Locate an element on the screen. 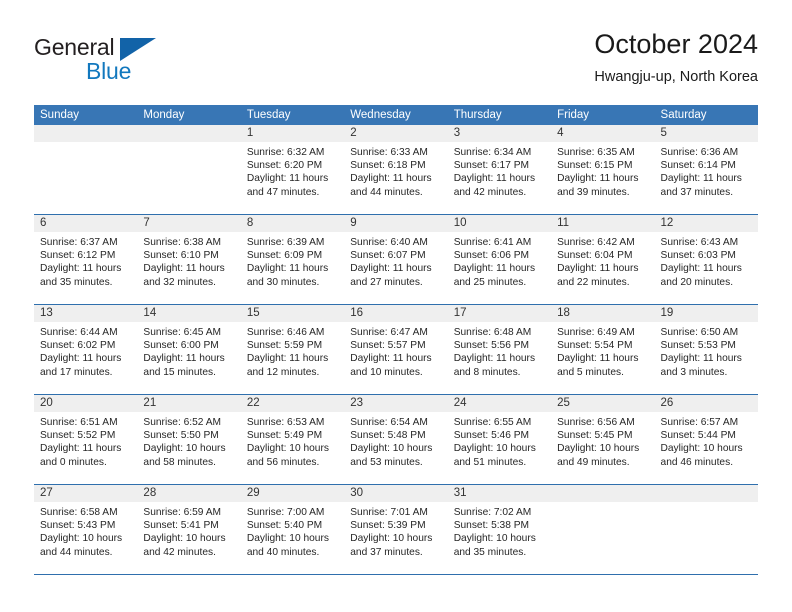 The height and width of the screenshot is (612, 792). sunset-text: Sunset: 6:18 PM is located at coordinates (388, 166).